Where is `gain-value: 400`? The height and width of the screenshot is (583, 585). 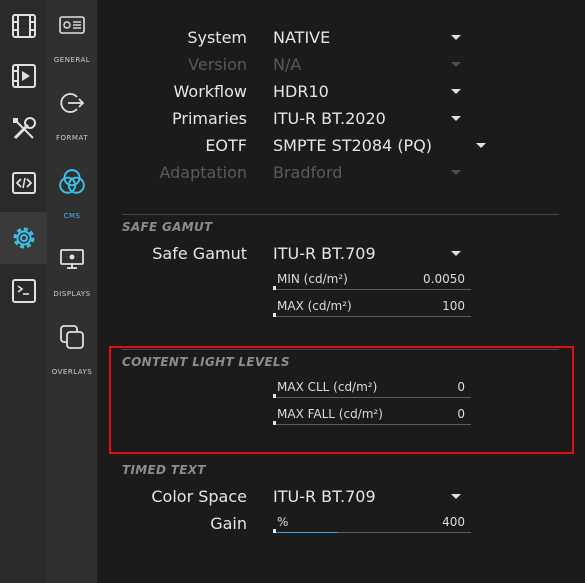
gain-value: 400 is located at coordinates (453, 522).